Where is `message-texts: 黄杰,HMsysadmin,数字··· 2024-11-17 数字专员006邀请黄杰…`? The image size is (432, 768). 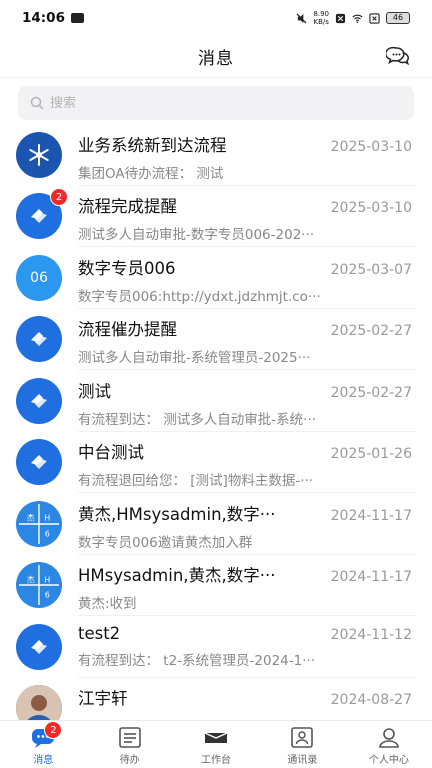 message-texts: 黄杰,HMsysadmin,数字··· 2024-11-17 数字专员006邀请黄杰… is located at coordinates (255, 526).